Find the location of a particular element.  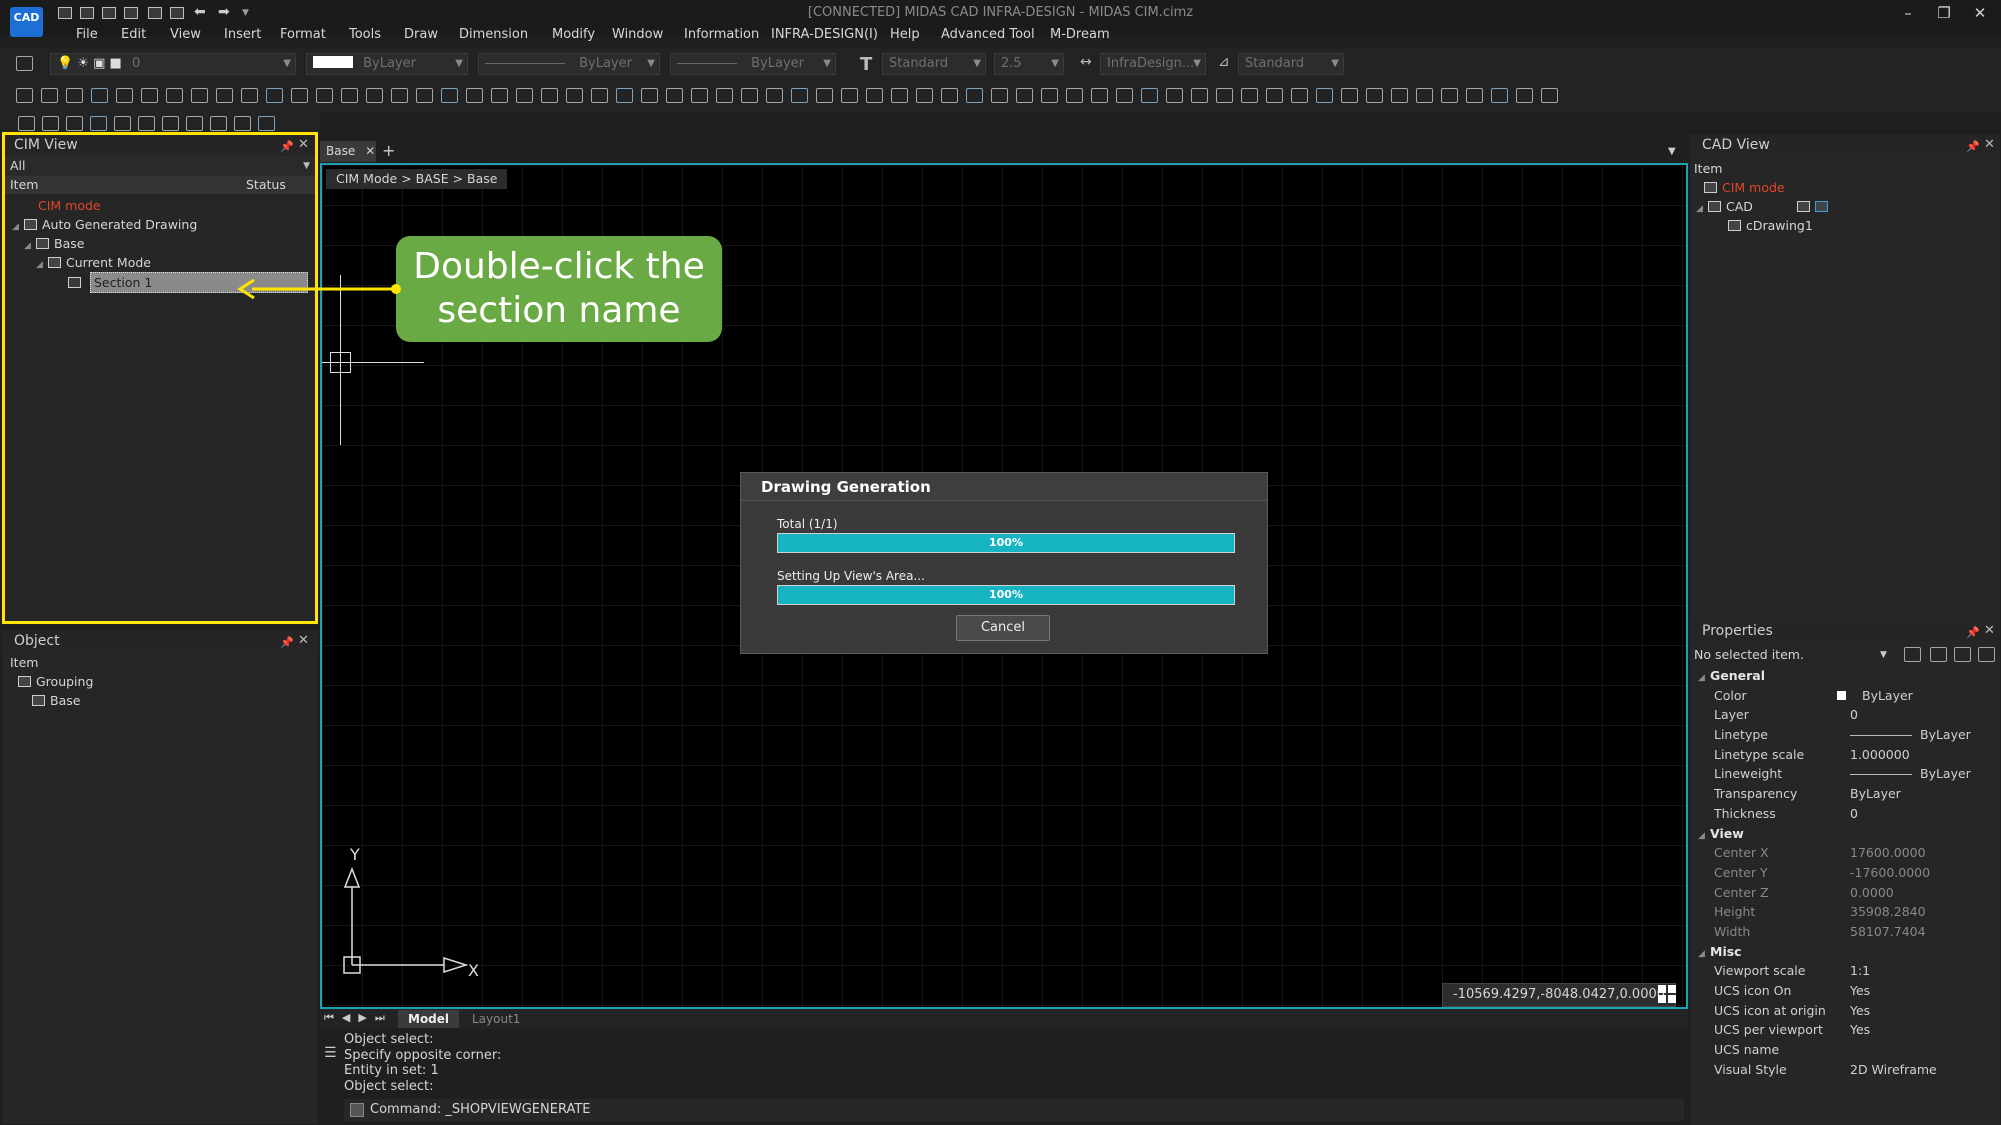

command-input: Command: _SHOPVIEWGENERATE is located at coordinates (1014, 1110).